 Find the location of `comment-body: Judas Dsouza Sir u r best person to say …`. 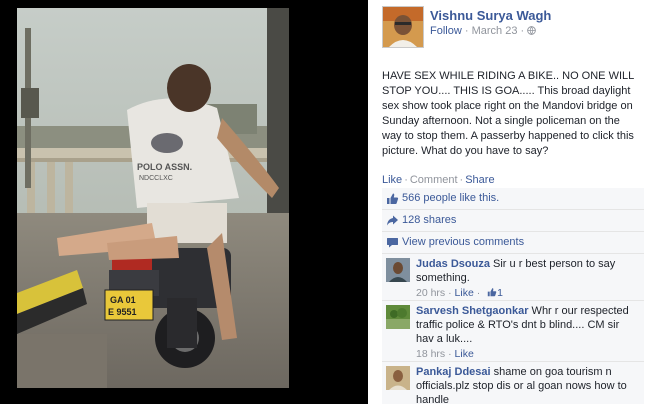

comment-body: Judas Dsouza Sir u r best person to say … is located at coordinates (528, 278).